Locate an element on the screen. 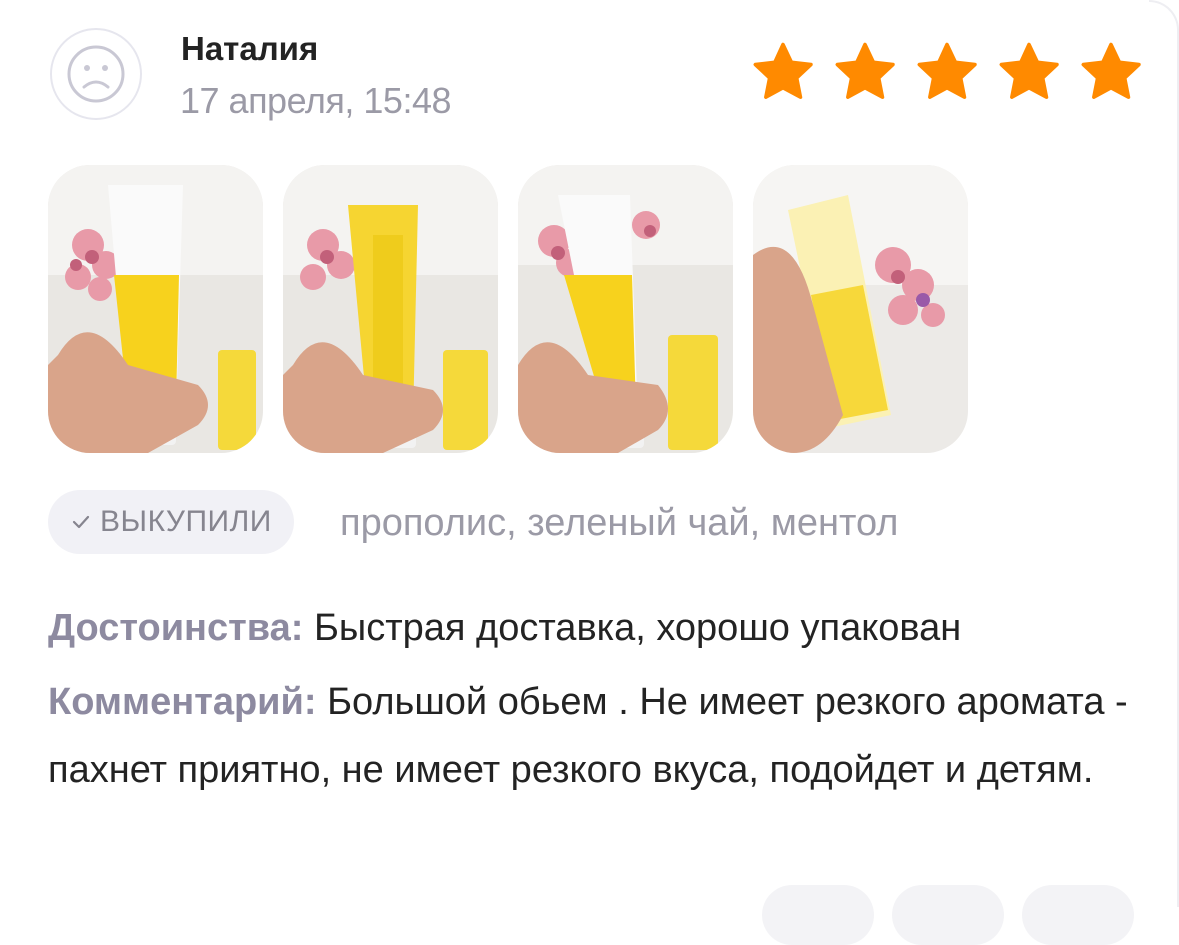  avatar is located at coordinates (96, 74).